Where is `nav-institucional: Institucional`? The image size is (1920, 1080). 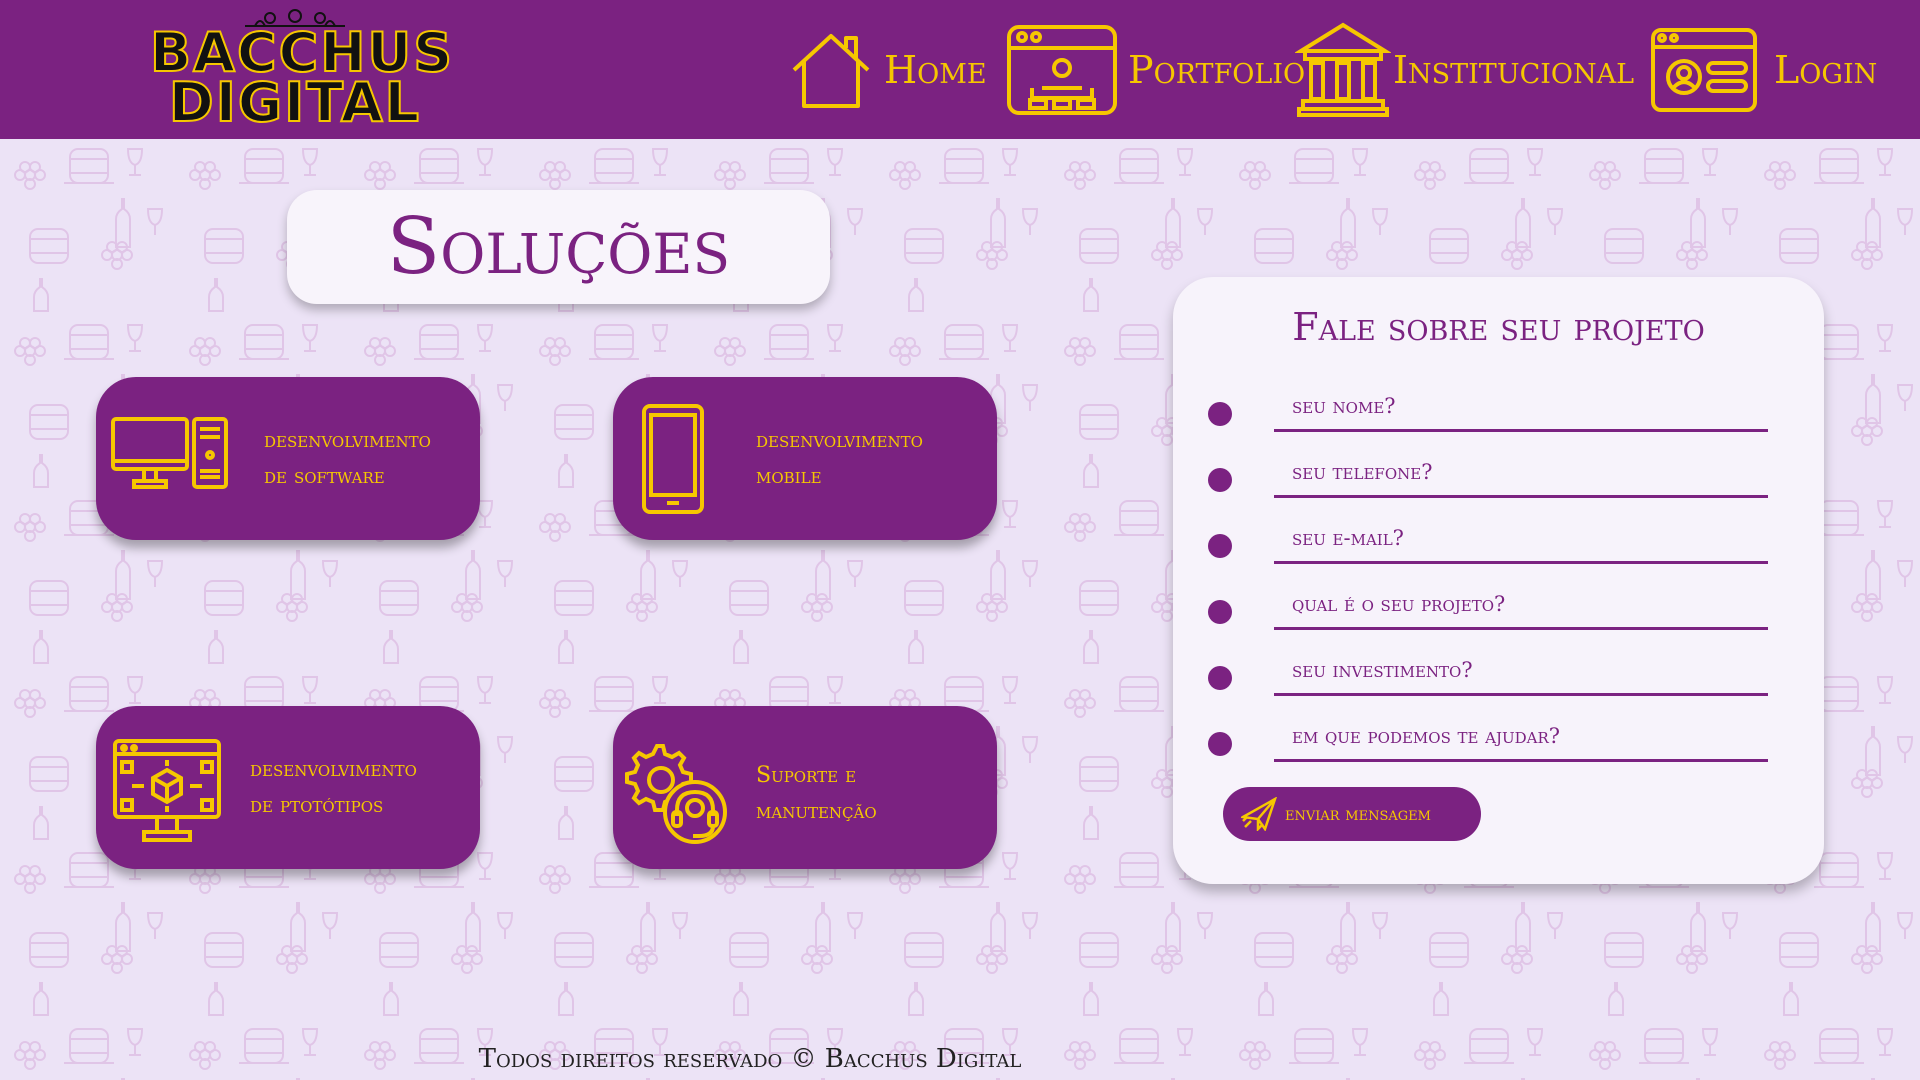 nav-institucional: Institucional is located at coordinates (1464, 69).